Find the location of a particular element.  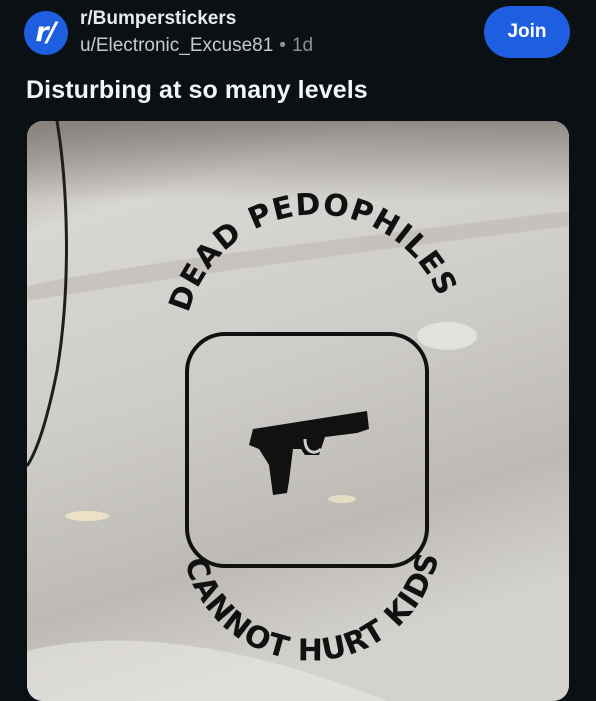

post-age: 1d is located at coordinates (302, 45).